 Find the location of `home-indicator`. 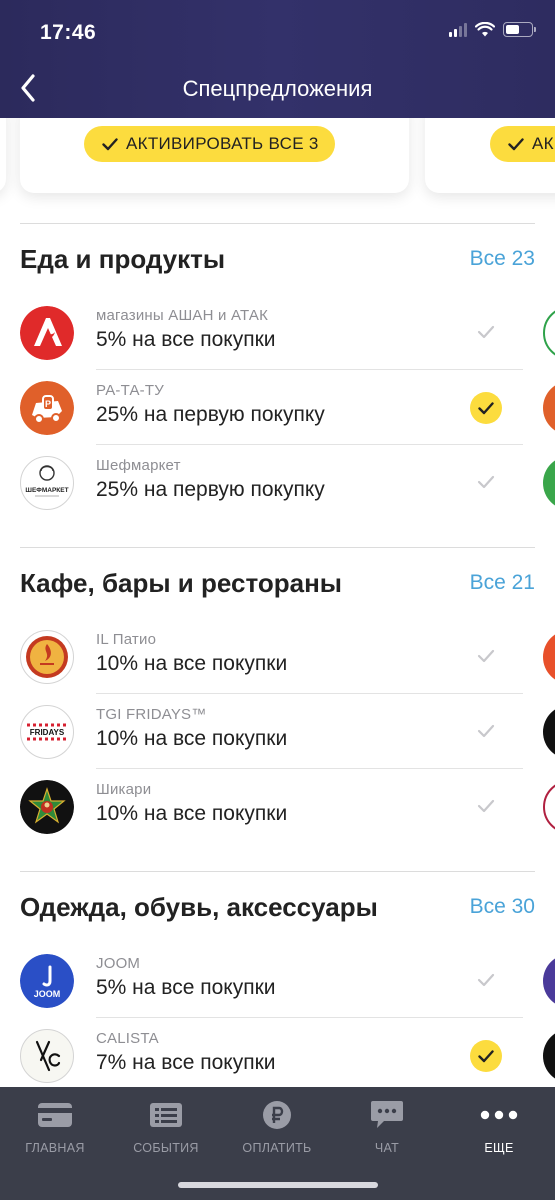

home-indicator is located at coordinates (278, 1185).